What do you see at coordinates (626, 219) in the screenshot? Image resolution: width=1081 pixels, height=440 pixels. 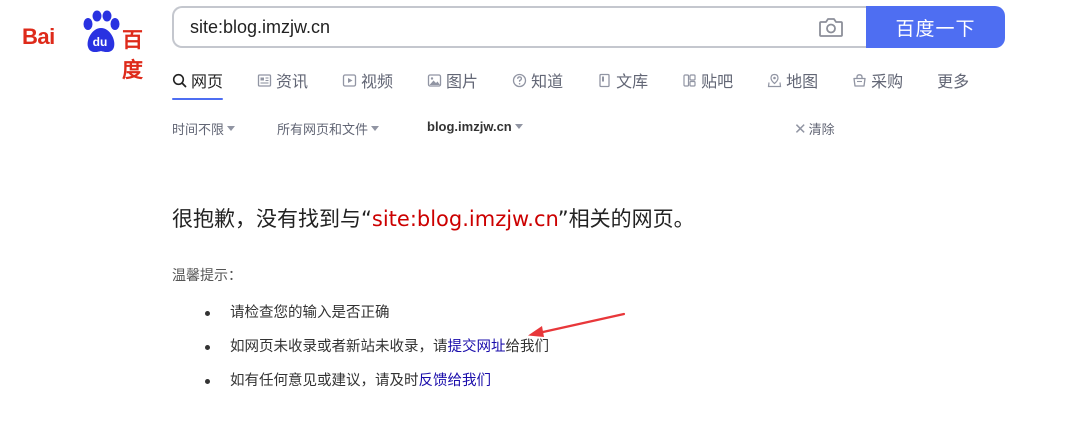 I see `no-results-suffix: ”相关的网页。` at bounding box center [626, 219].